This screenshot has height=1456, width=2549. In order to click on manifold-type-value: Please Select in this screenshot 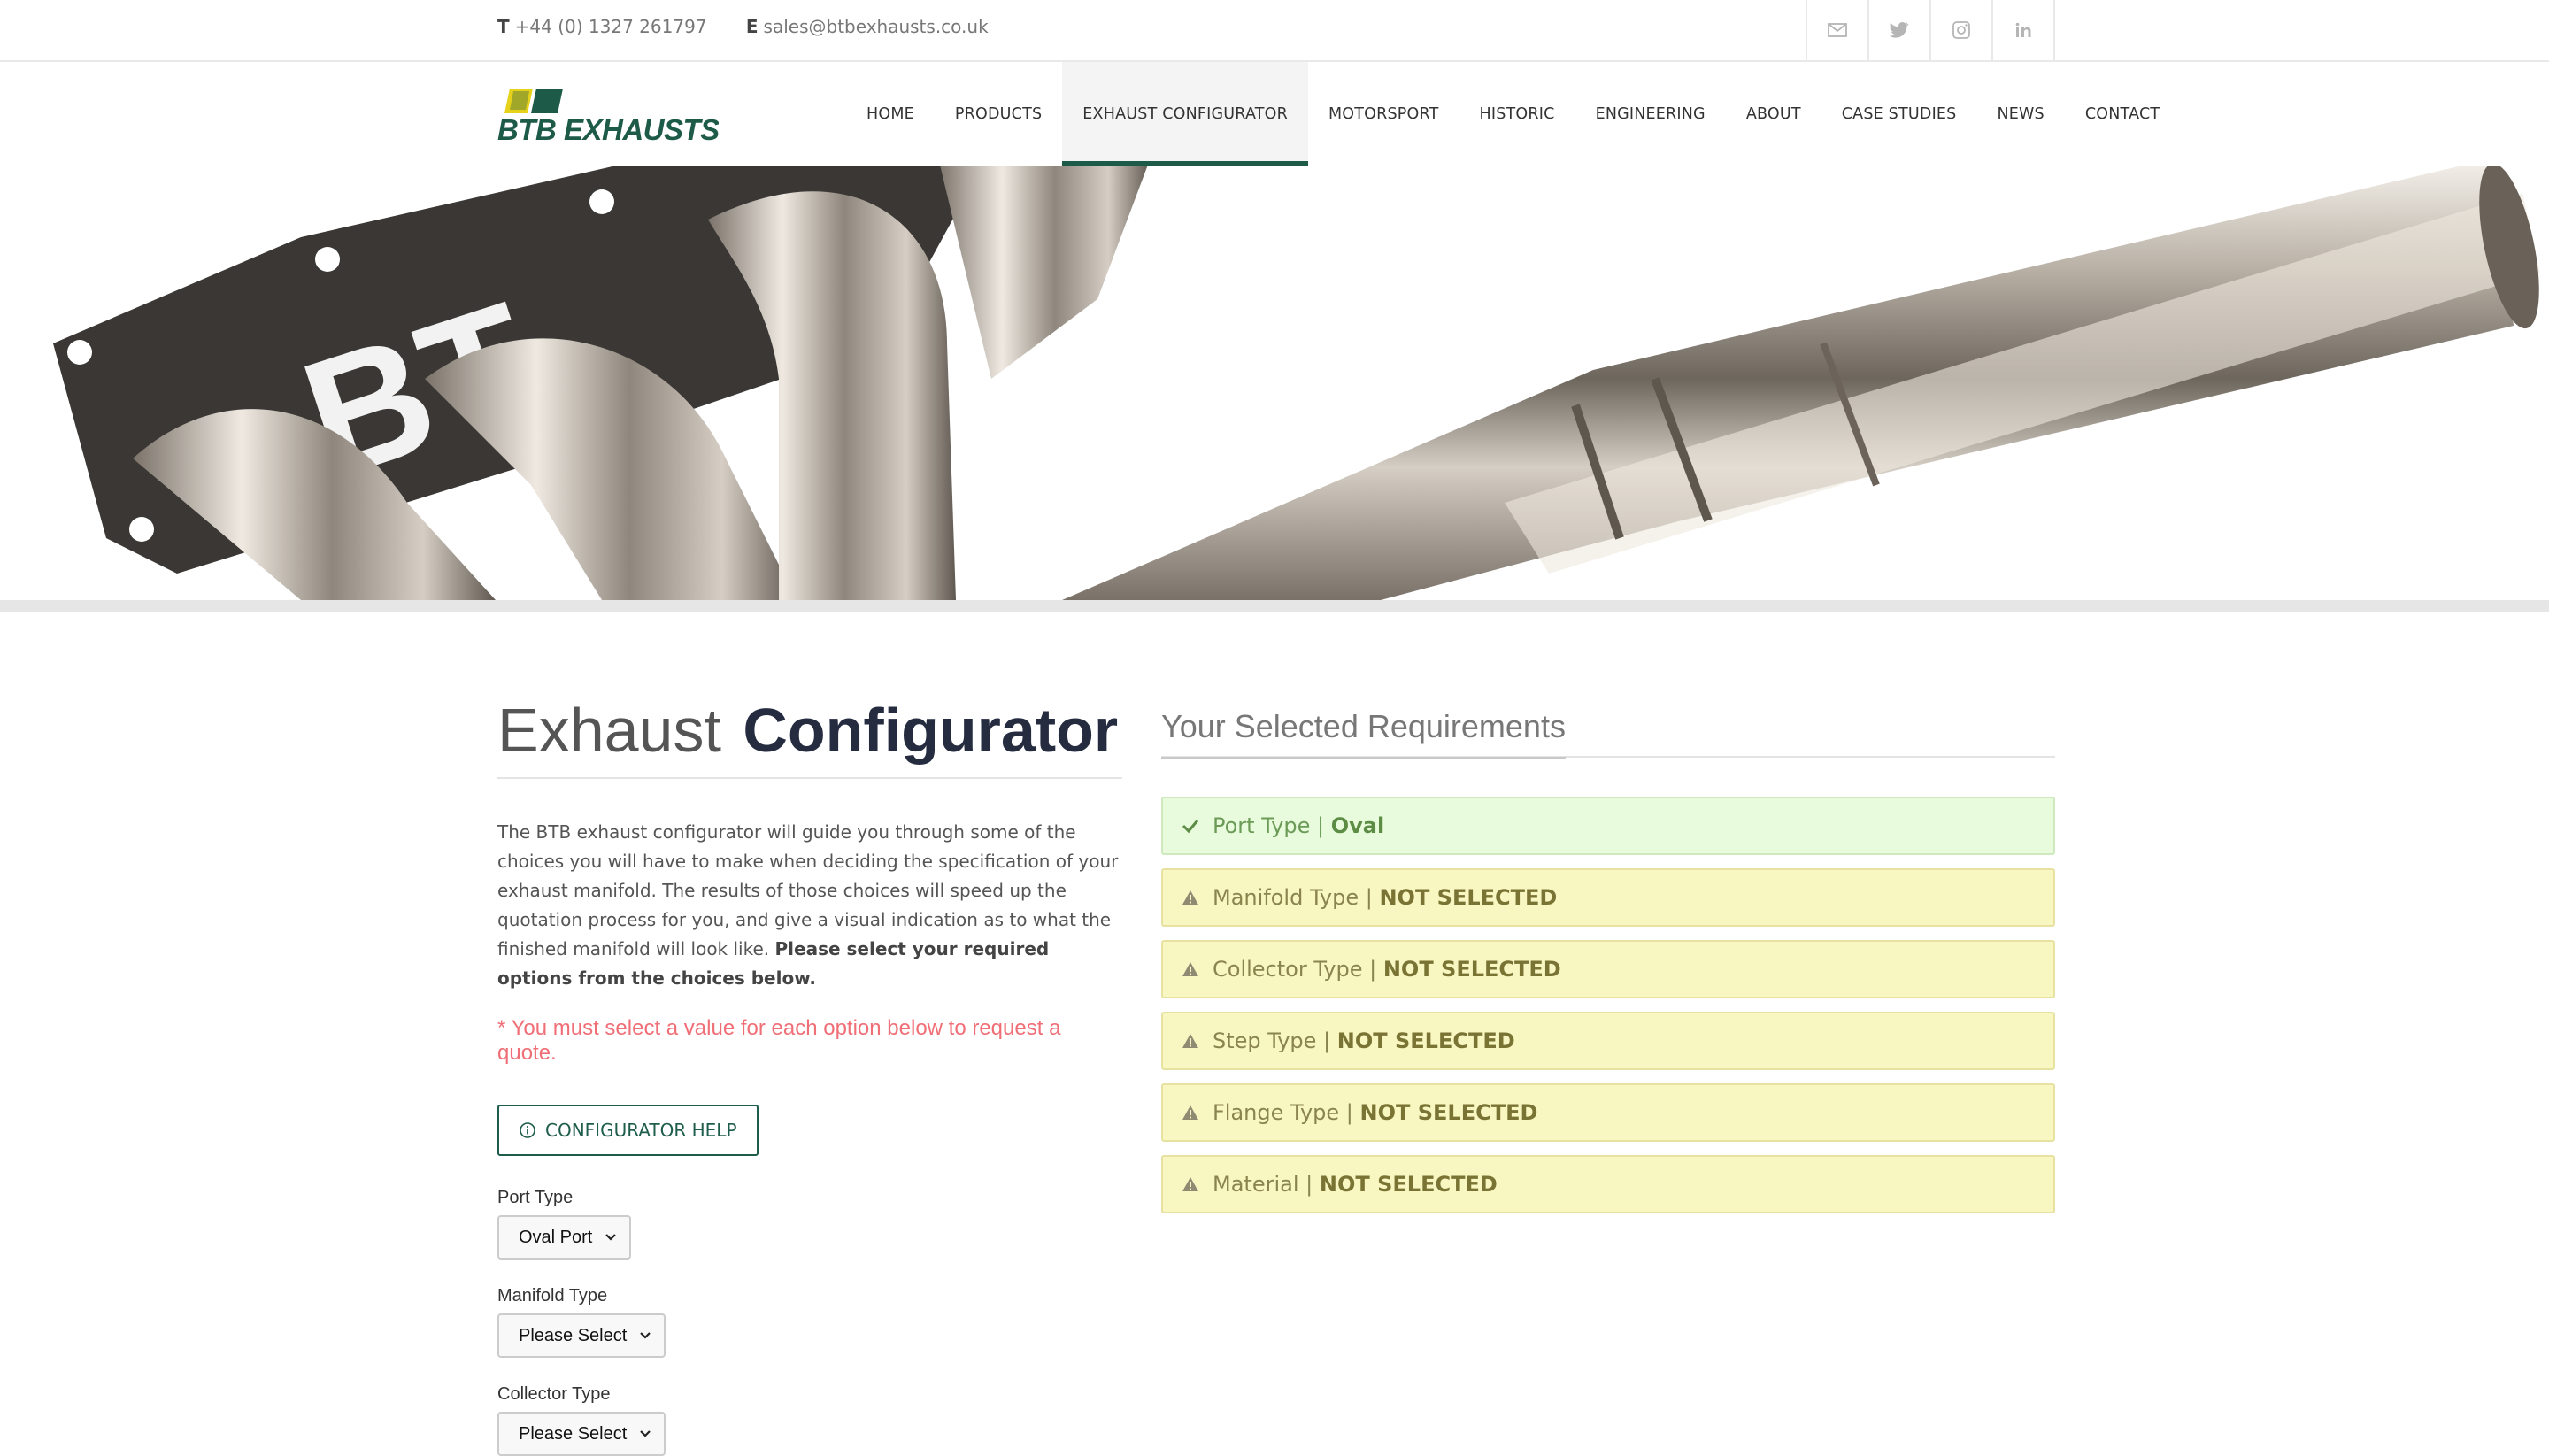, I will do `click(574, 1335)`.